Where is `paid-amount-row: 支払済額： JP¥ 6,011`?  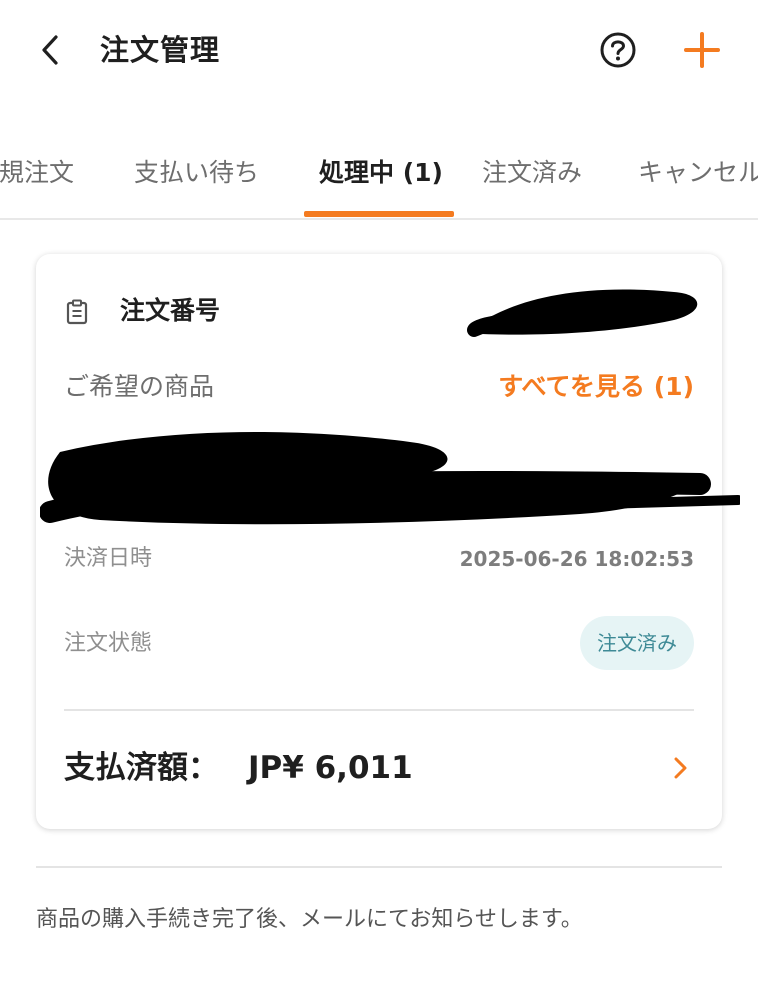 paid-amount-row: 支払済額： JP¥ 6,011 is located at coordinates (379, 769).